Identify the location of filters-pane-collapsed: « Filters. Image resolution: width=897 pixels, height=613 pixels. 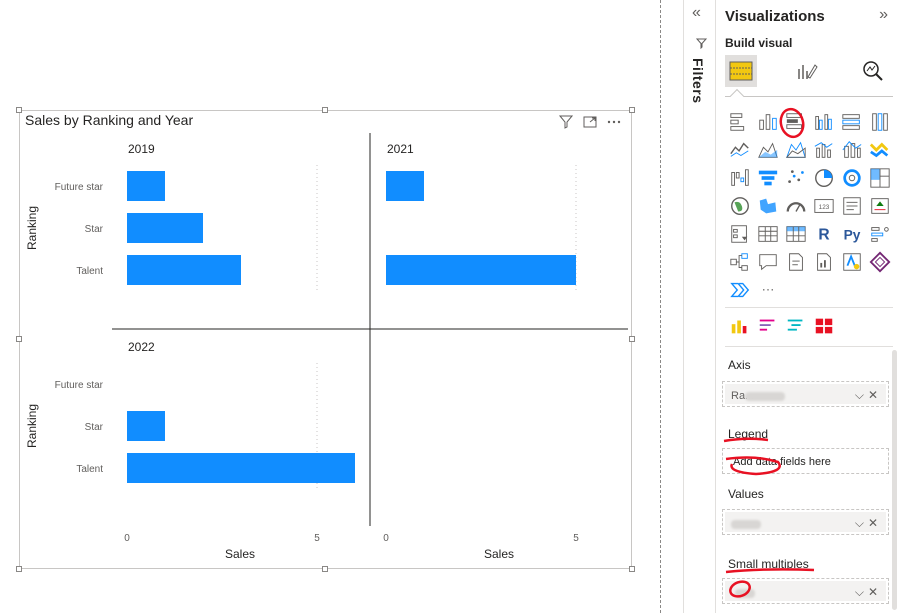
(699, 306).